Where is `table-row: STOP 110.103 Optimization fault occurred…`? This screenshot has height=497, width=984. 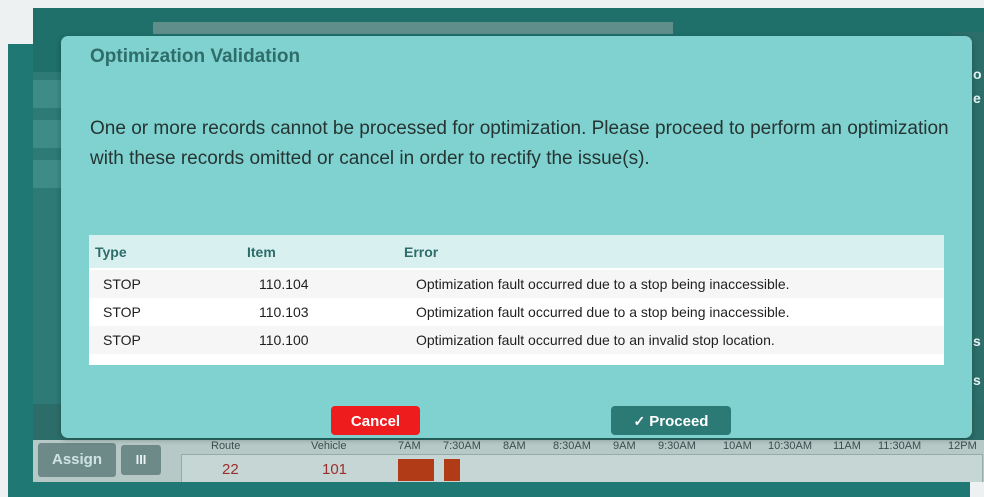 table-row: STOP 110.103 Optimization fault occurred… is located at coordinates (516, 312).